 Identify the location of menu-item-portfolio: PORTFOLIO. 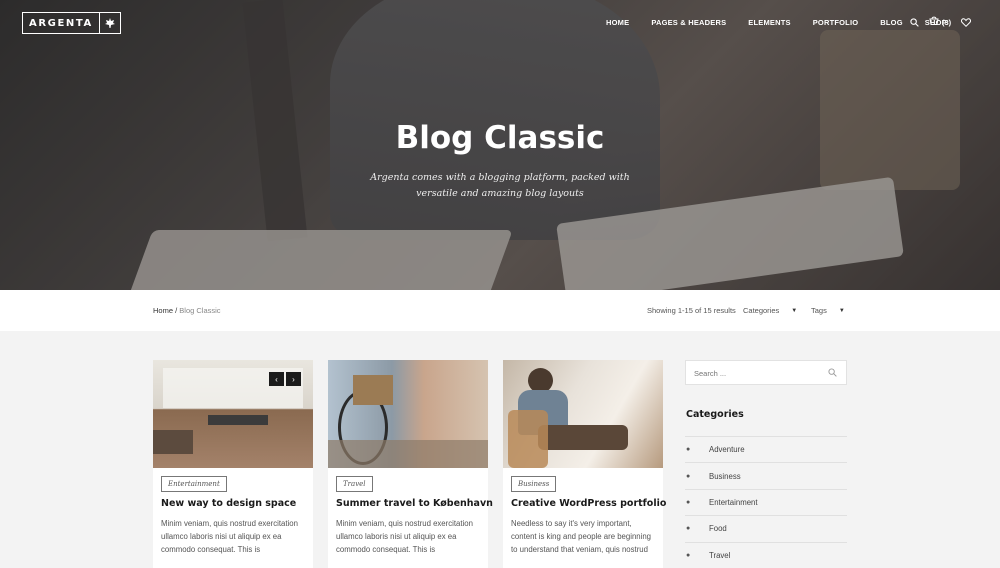
(836, 22).